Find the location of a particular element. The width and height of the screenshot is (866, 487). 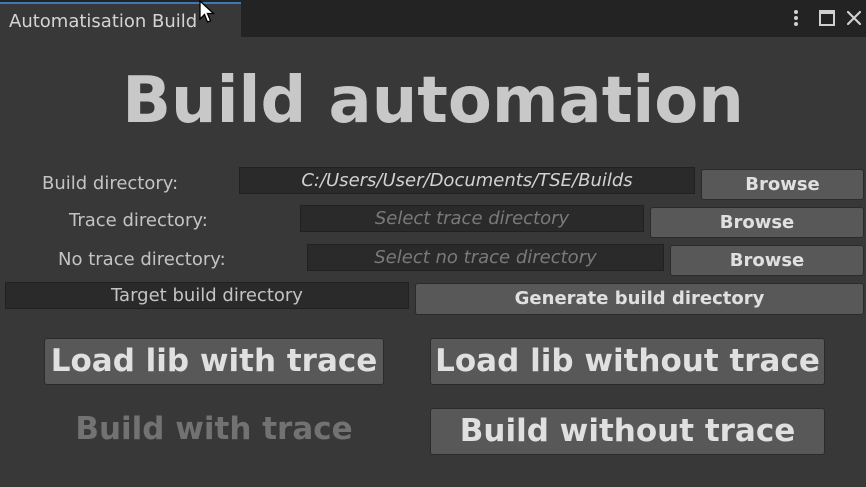

no-trace-directory-label: No trace directory: is located at coordinates (142, 259).